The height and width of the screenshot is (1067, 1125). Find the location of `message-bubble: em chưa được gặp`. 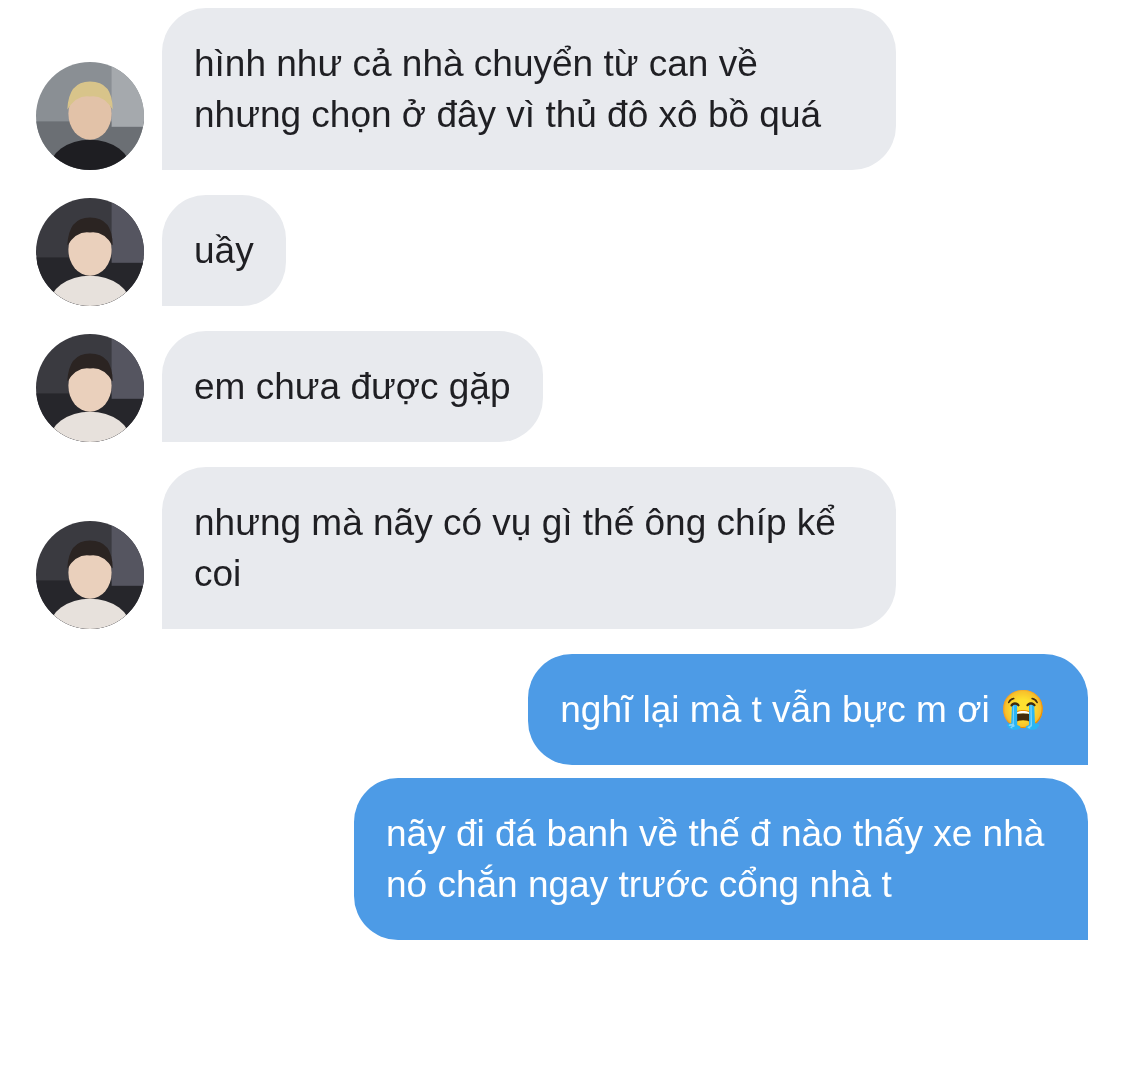

message-bubble: em chưa được gặp is located at coordinates (352, 386).